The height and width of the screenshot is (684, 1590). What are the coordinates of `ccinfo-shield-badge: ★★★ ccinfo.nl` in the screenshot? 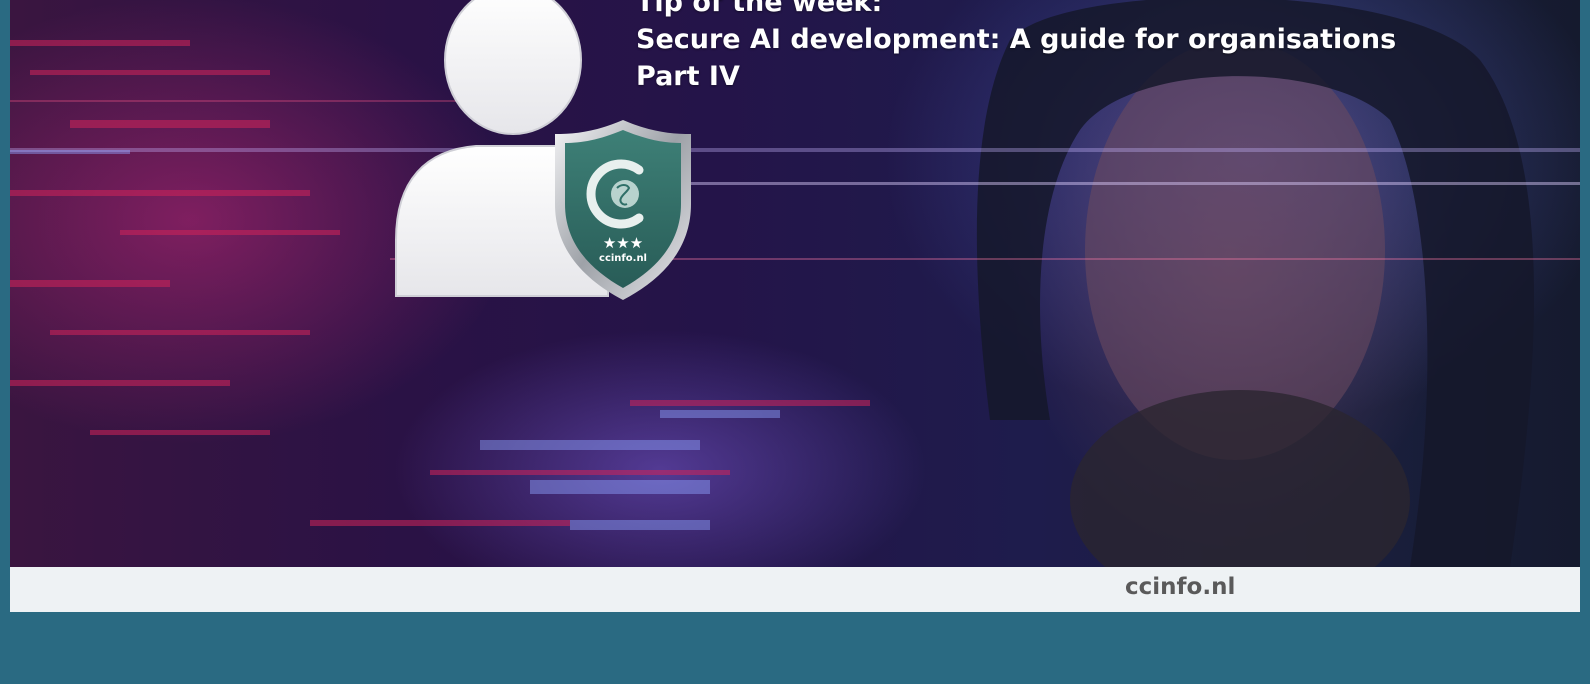 It's located at (623, 210).